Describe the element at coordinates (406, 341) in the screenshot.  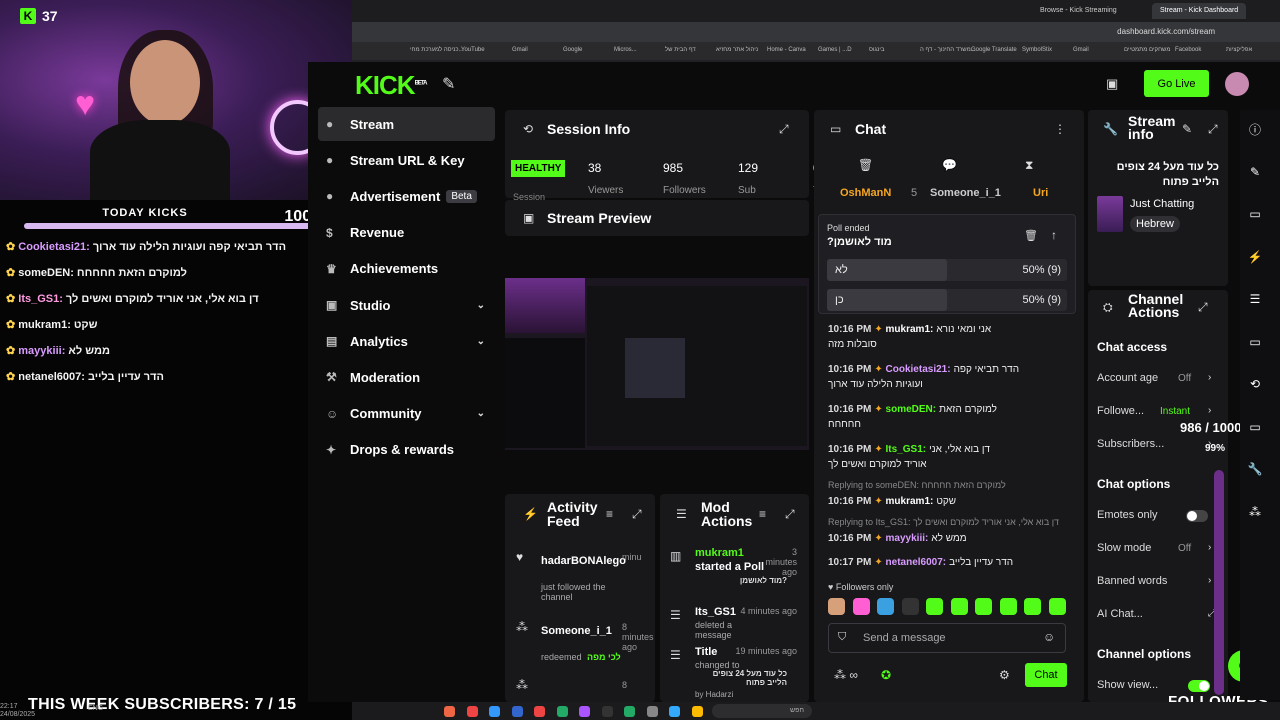
I see `sidebar-item: ▤ Analytics ⌄` at that location.